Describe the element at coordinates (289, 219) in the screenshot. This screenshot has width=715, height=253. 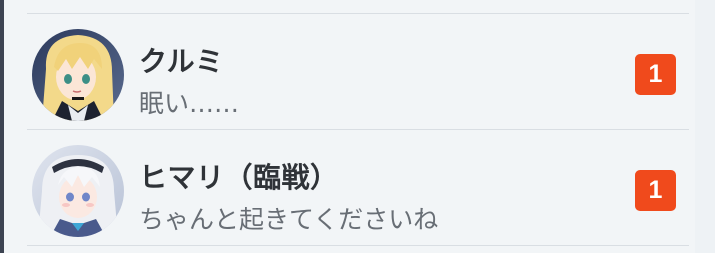
I see `chat-last-message: ちゃんと起きてくださいね` at that location.